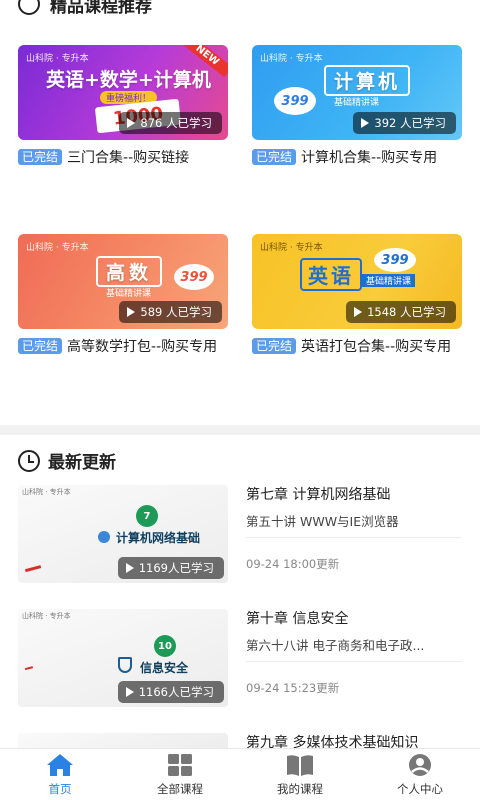 This screenshot has height=800, width=480. I want to click on update-info: 第十章 信息安全 第六十八讲 电子商务和电子政... 09-24 15:23更新, so click(354, 652).